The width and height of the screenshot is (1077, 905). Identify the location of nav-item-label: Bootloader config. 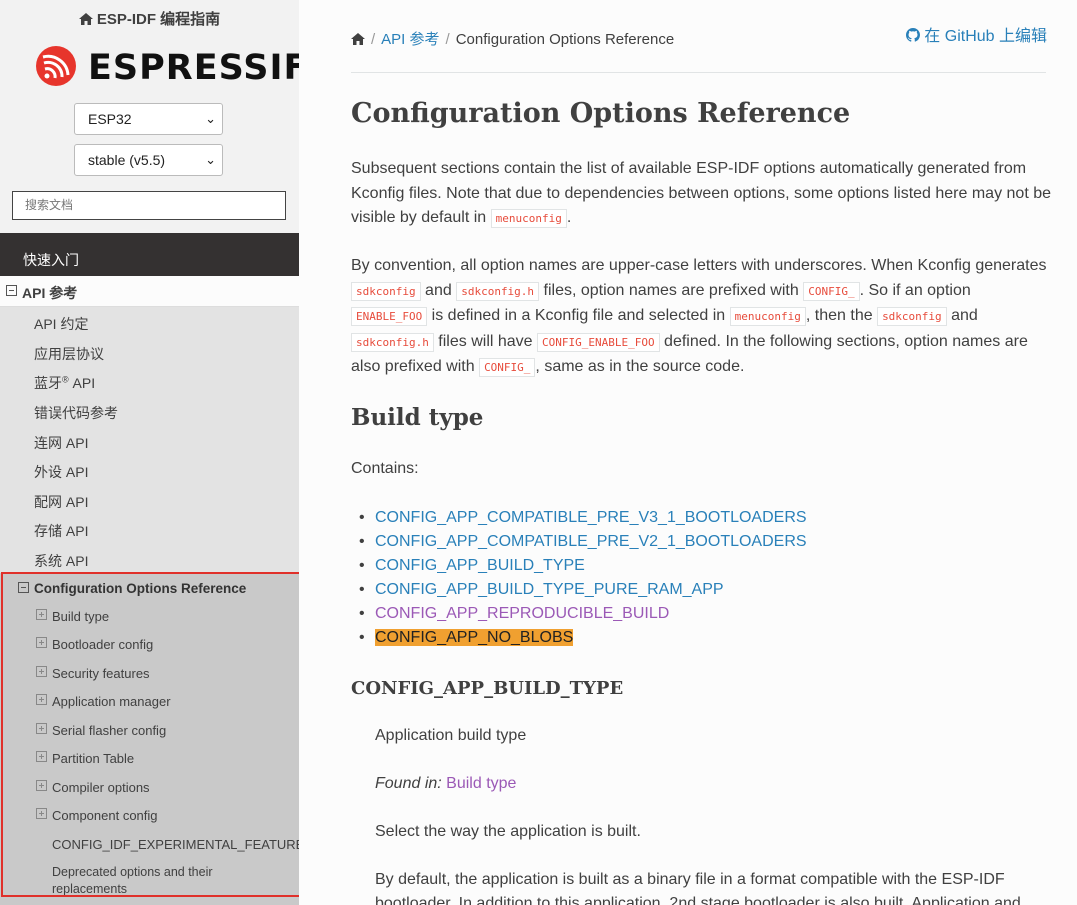
(103, 644).